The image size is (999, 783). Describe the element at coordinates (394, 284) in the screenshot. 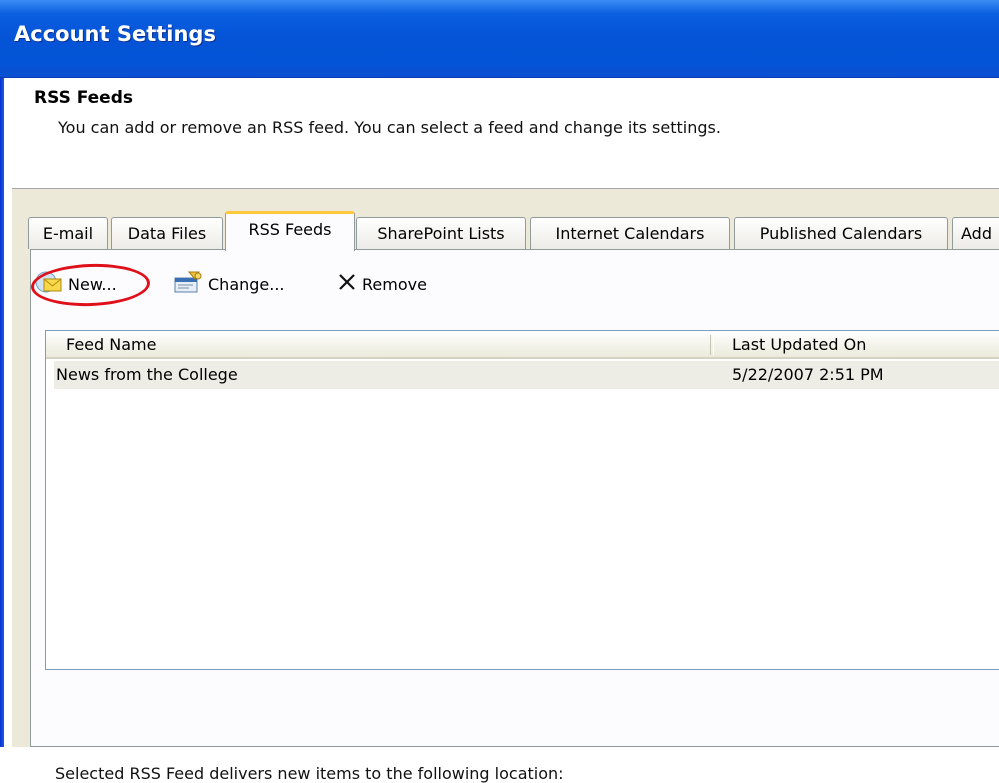

I see `remove-button-label: Remove` at that location.